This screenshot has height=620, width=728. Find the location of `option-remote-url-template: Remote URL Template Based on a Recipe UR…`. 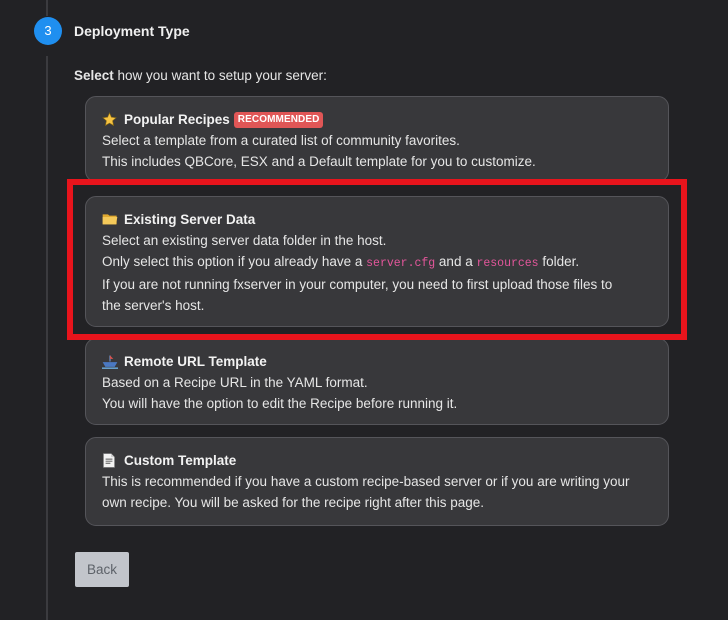

option-remote-url-template: Remote URL Template Based on a Recipe UR… is located at coordinates (377, 381).